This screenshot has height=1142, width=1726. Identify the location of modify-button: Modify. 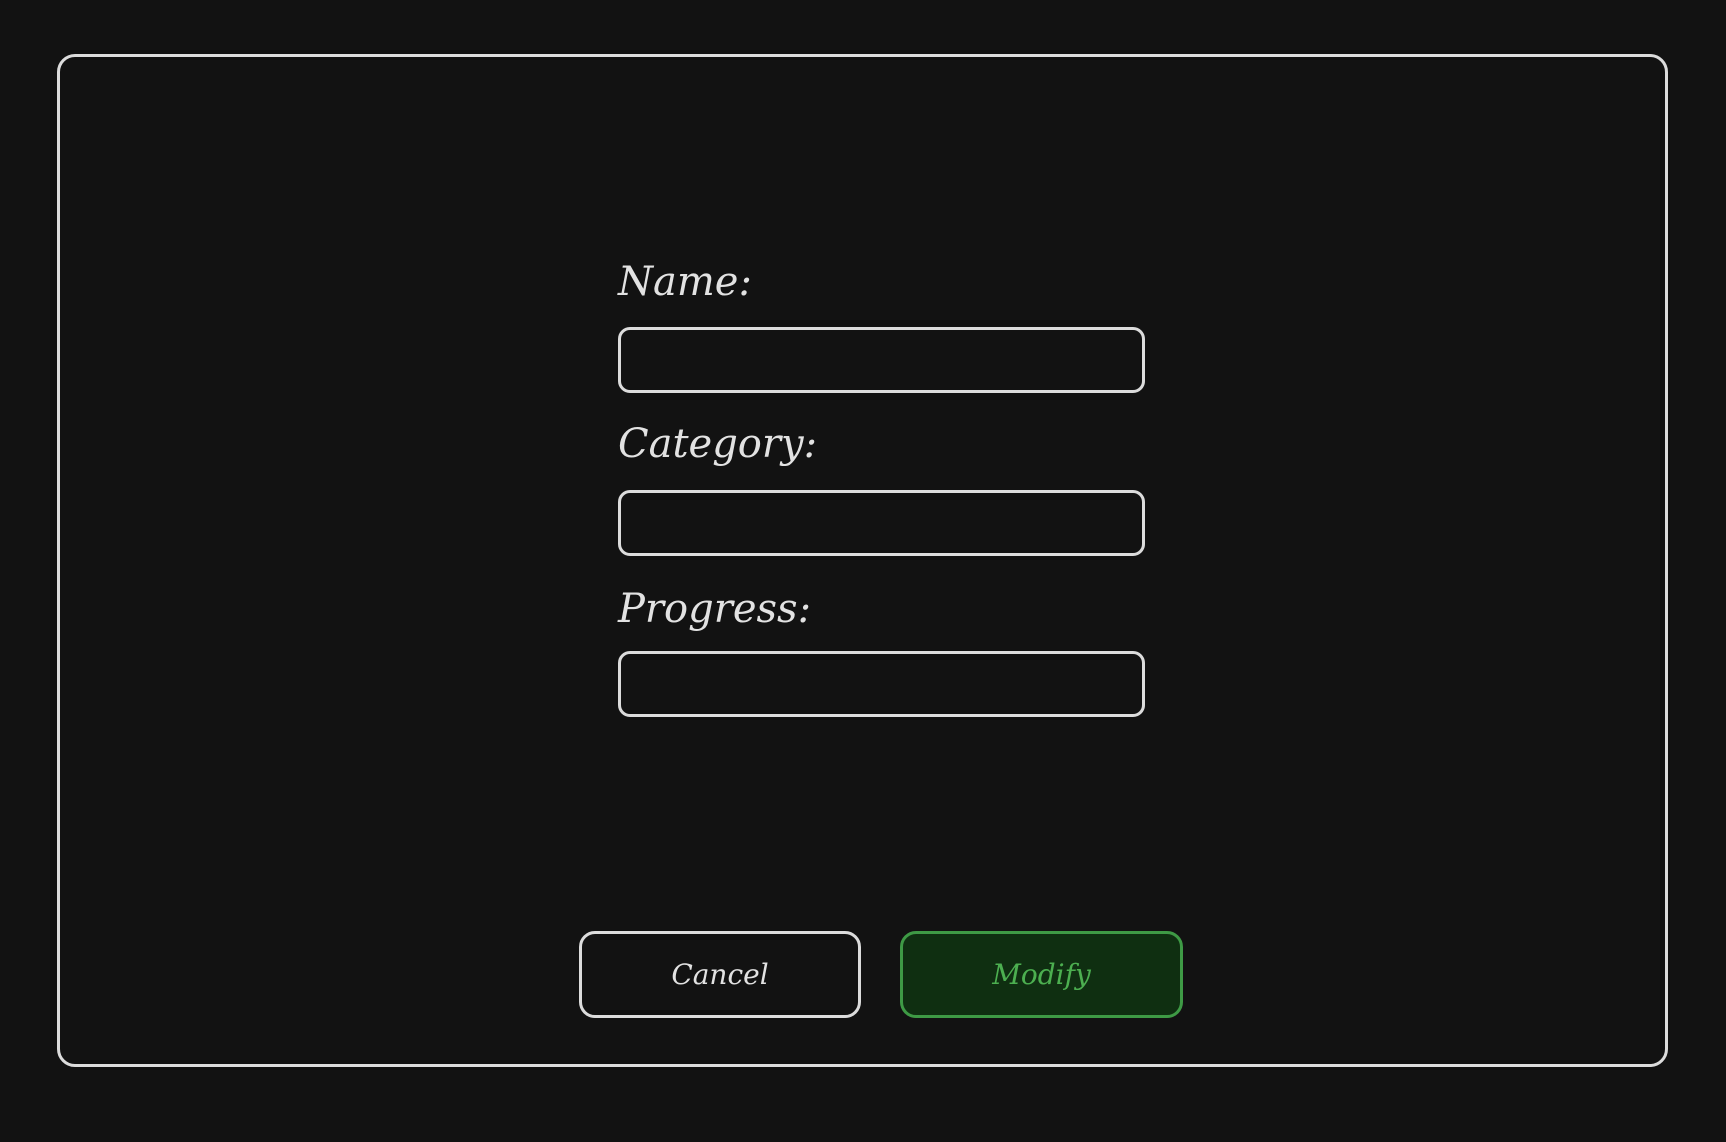
(1041, 974).